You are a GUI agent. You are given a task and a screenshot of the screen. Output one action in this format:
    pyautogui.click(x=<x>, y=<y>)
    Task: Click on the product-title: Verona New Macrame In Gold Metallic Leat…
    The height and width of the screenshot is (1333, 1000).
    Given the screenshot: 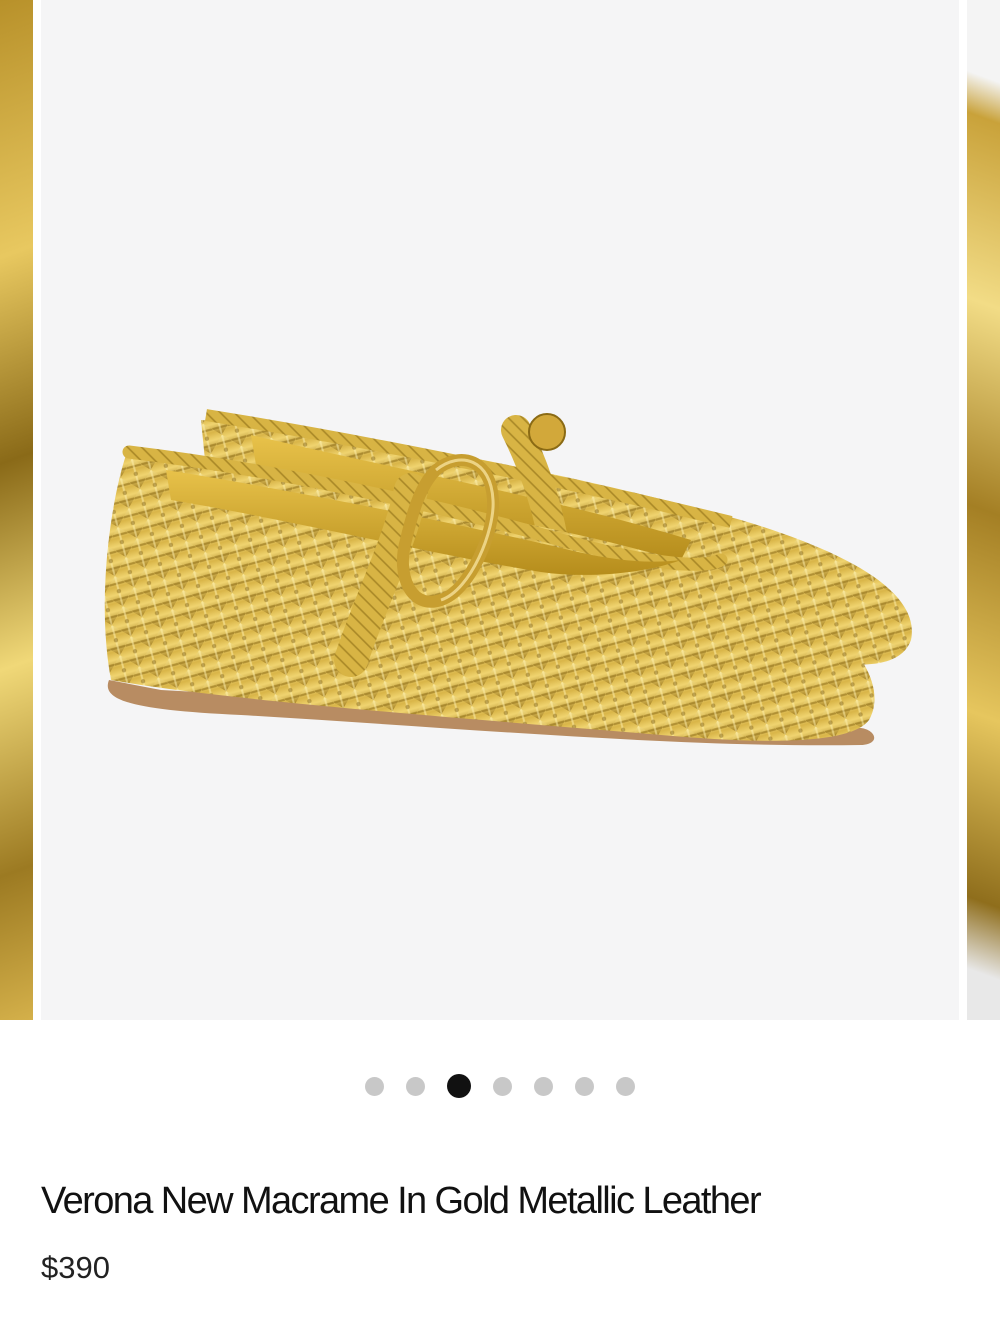 What is the action you would take?
    pyautogui.click(x=401, y=1201)
    